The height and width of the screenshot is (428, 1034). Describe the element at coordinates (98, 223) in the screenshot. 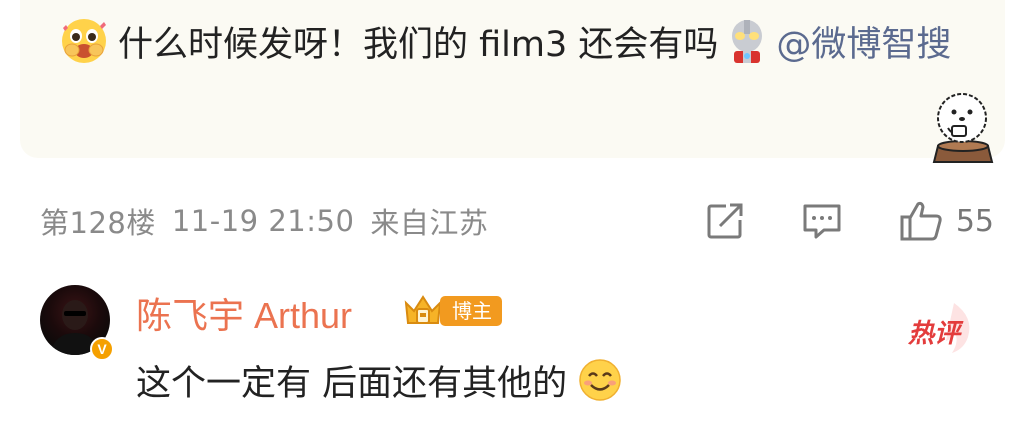

I see `floor-number: 第128楼` at that location.